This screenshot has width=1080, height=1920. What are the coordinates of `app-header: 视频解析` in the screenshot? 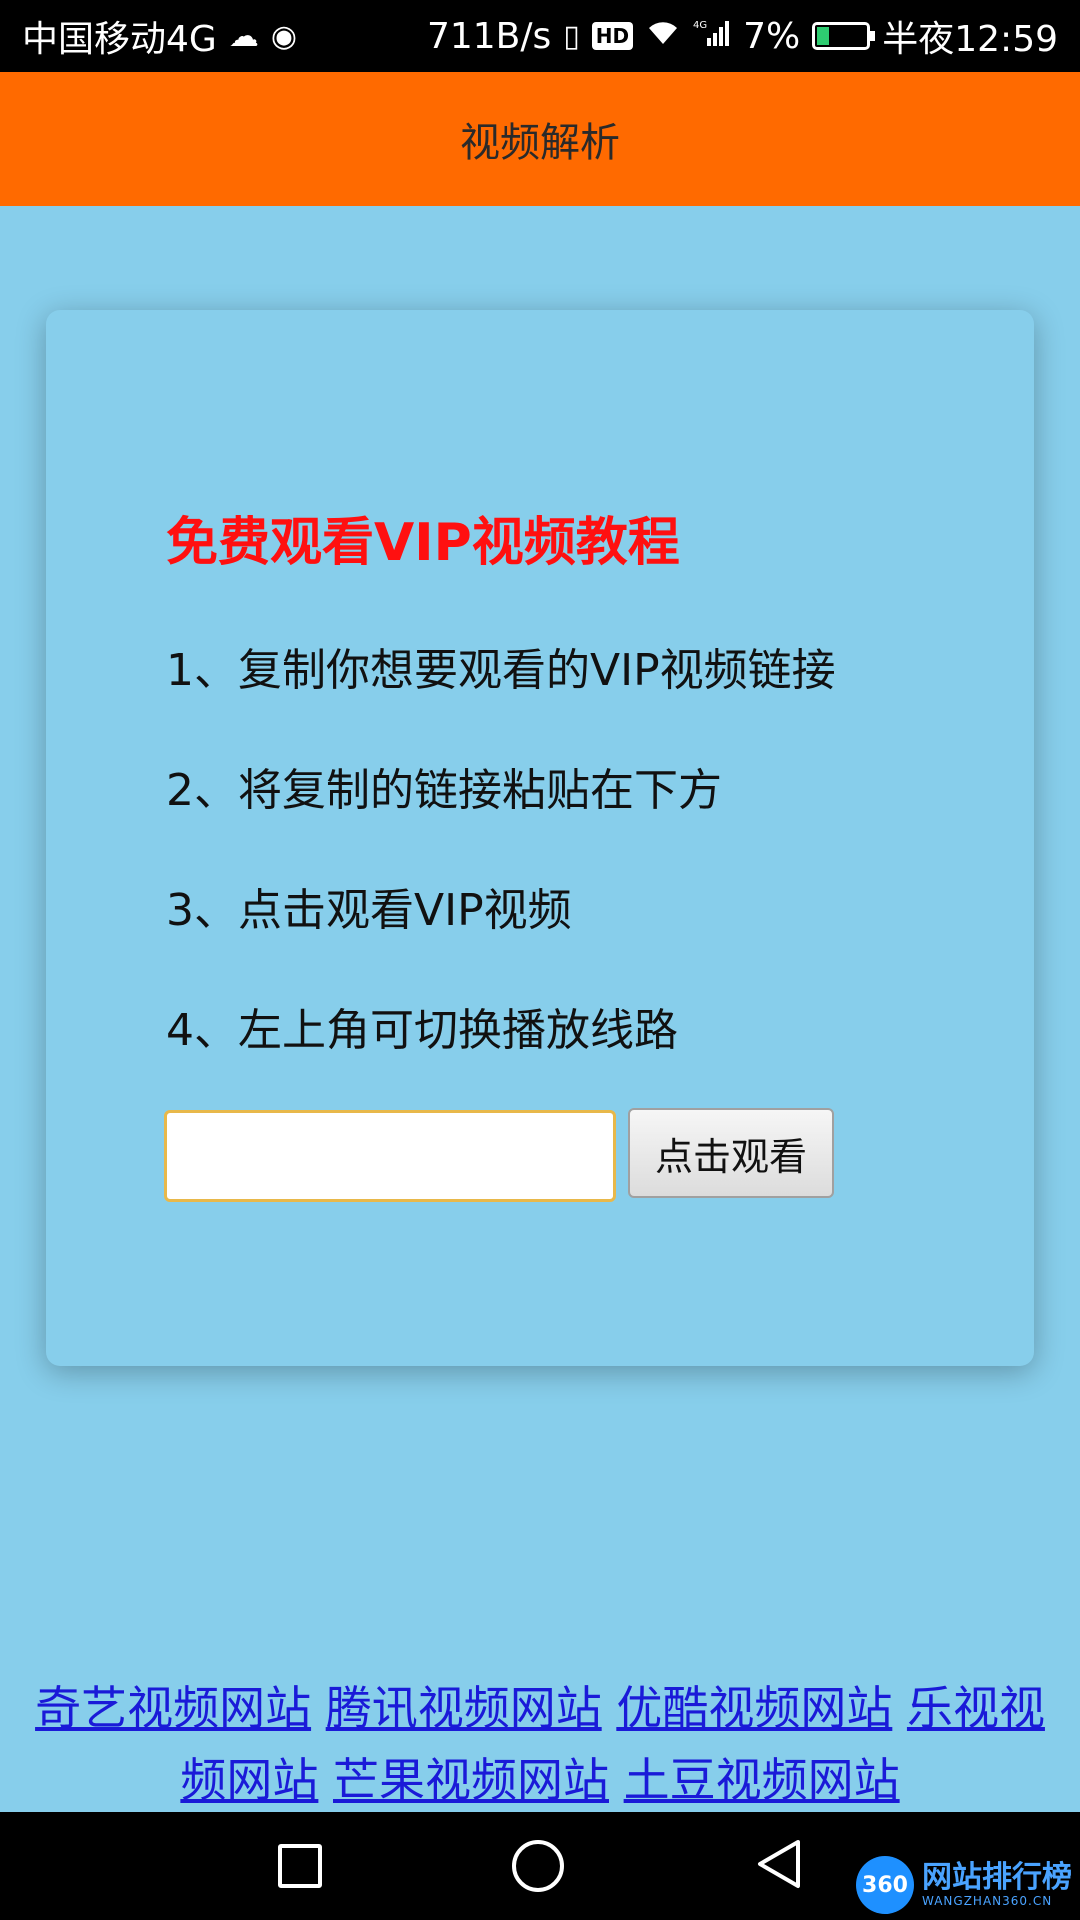 It's located at (540, 139).